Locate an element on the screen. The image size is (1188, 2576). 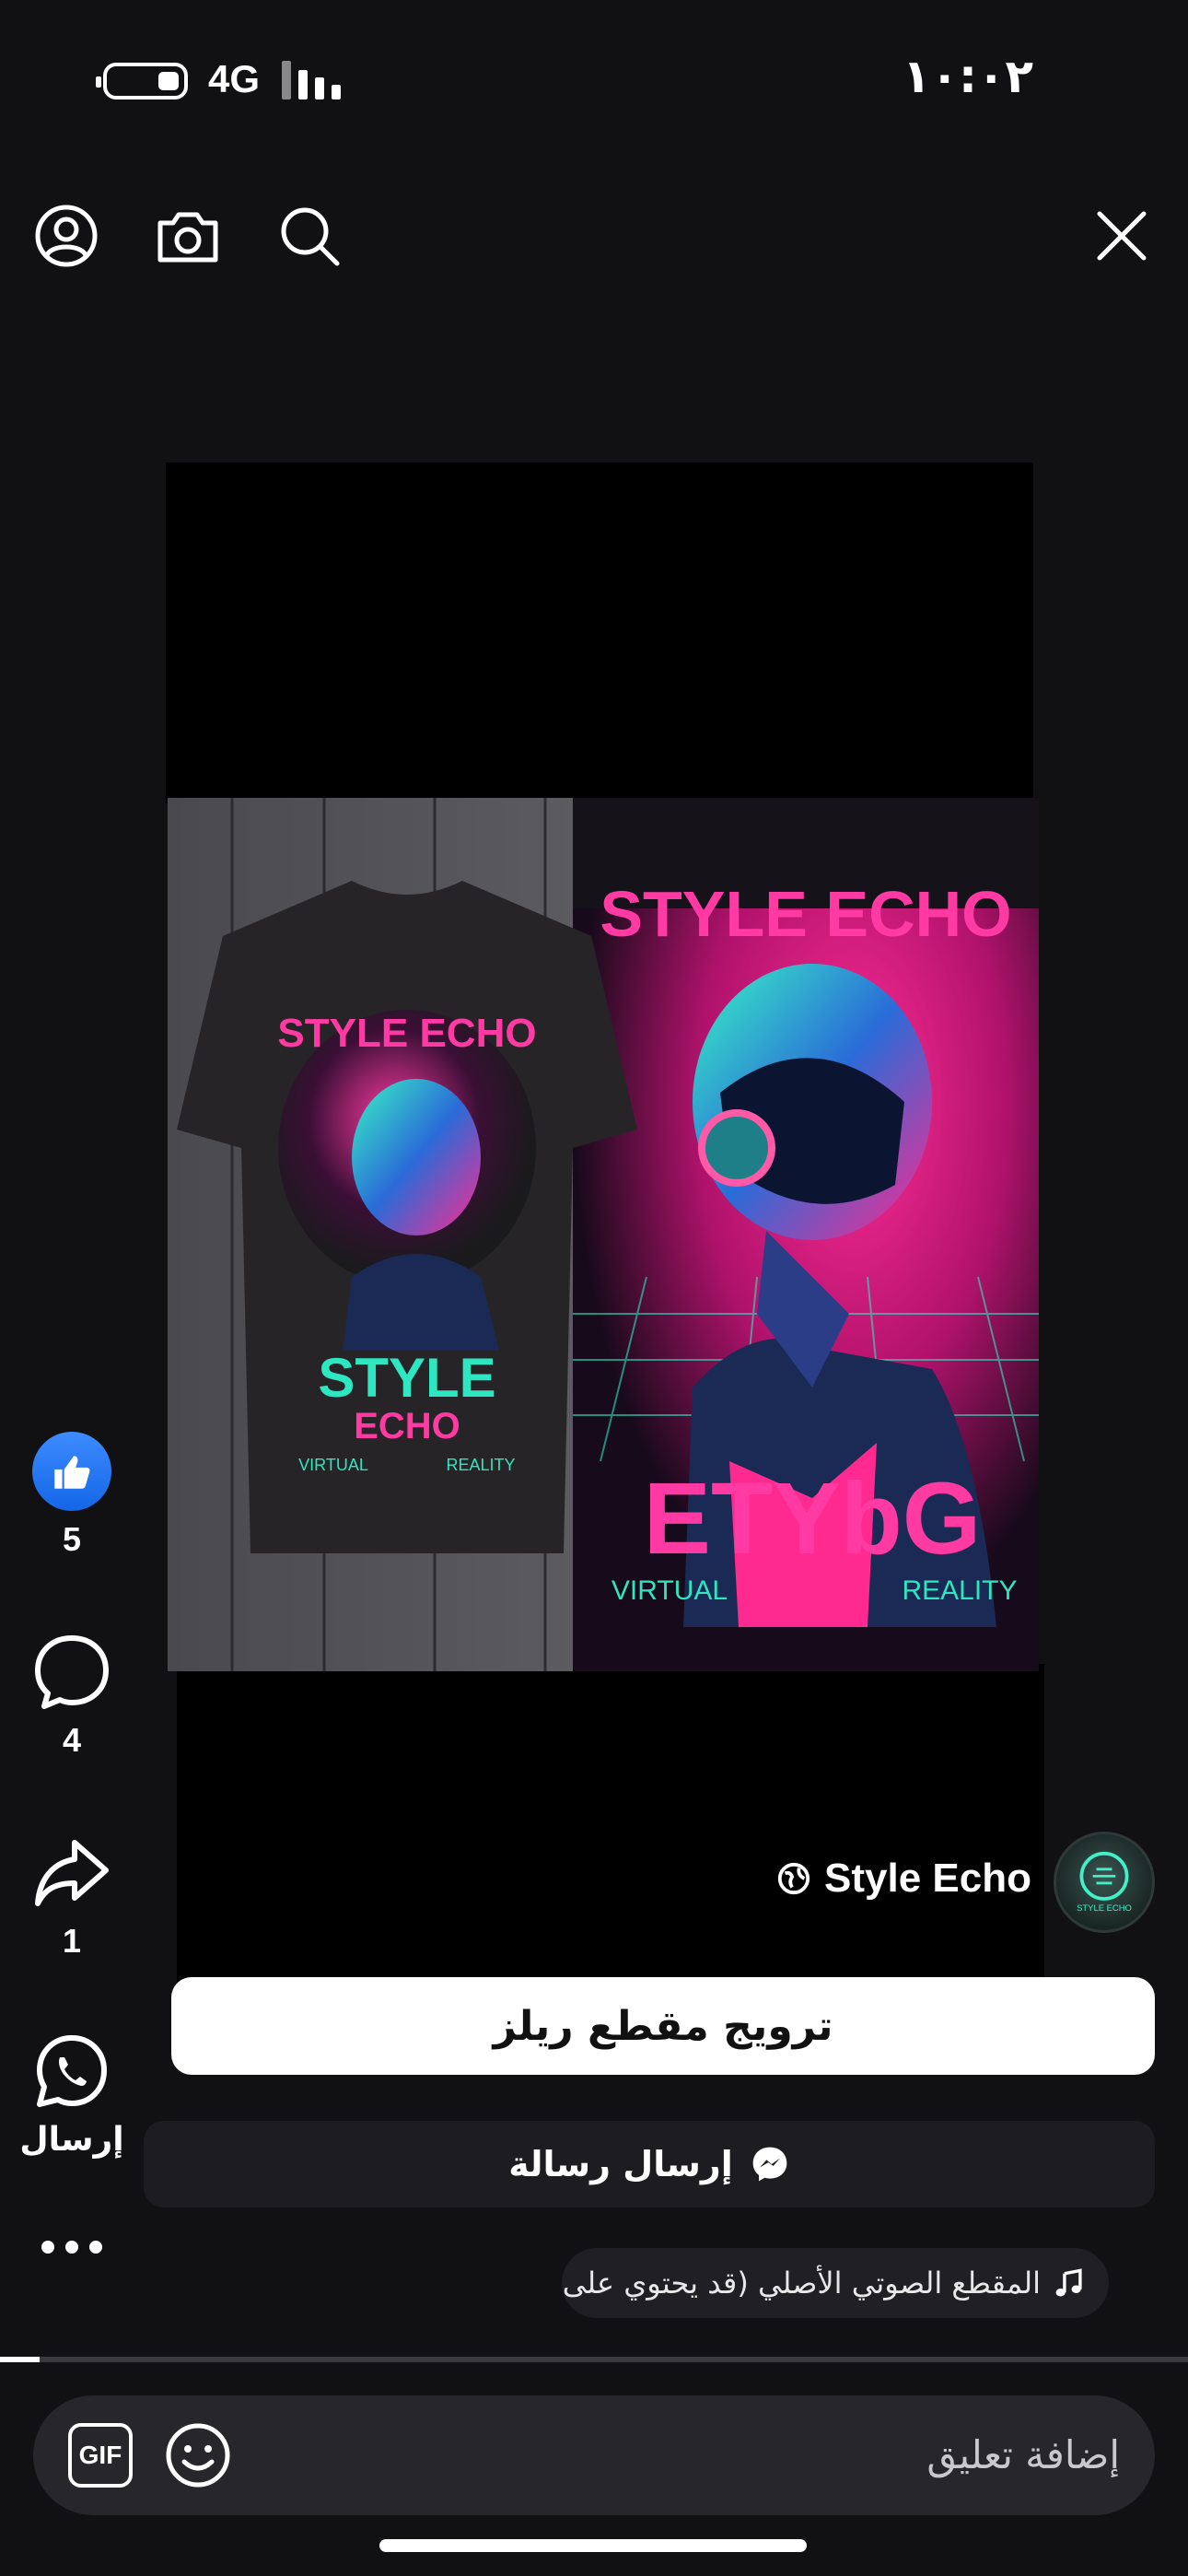
emoji-icon is located at coordinates (198, 2455).